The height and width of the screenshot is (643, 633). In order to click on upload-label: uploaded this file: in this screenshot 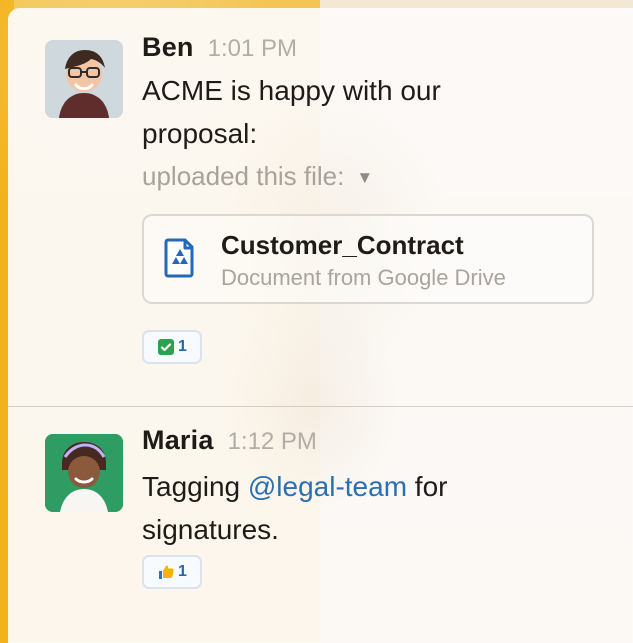, I will do `click(243, 175)`.